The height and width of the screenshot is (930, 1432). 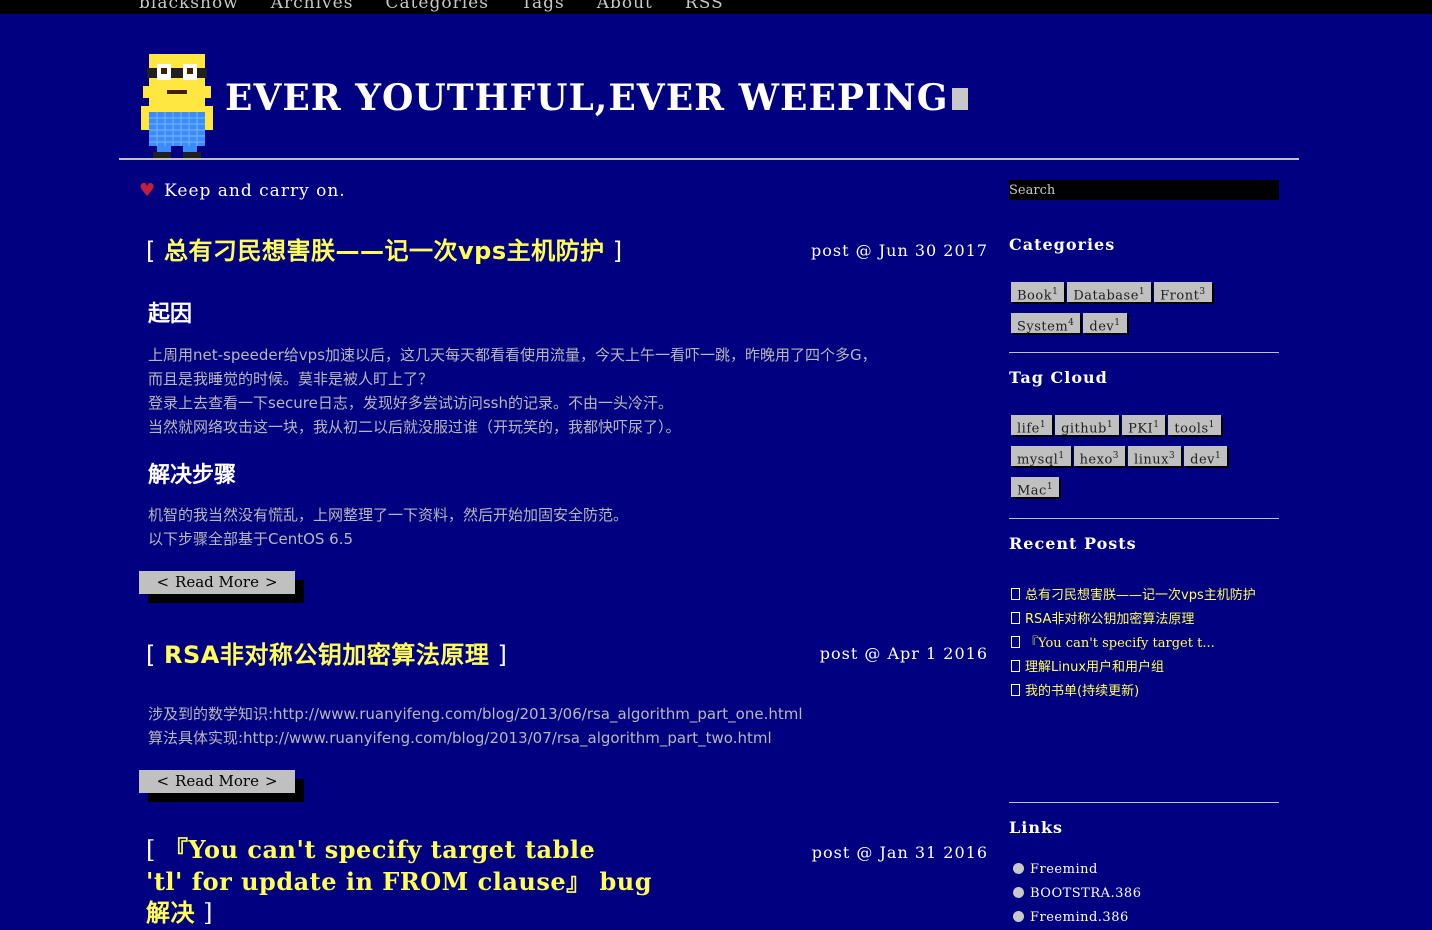 What do you see at coordinates (1146, 596) in the screenshot?
I see `recent-post-link: 总有刁民想害朕——记一次vps主机防护` at bounding box center [1146, 596].